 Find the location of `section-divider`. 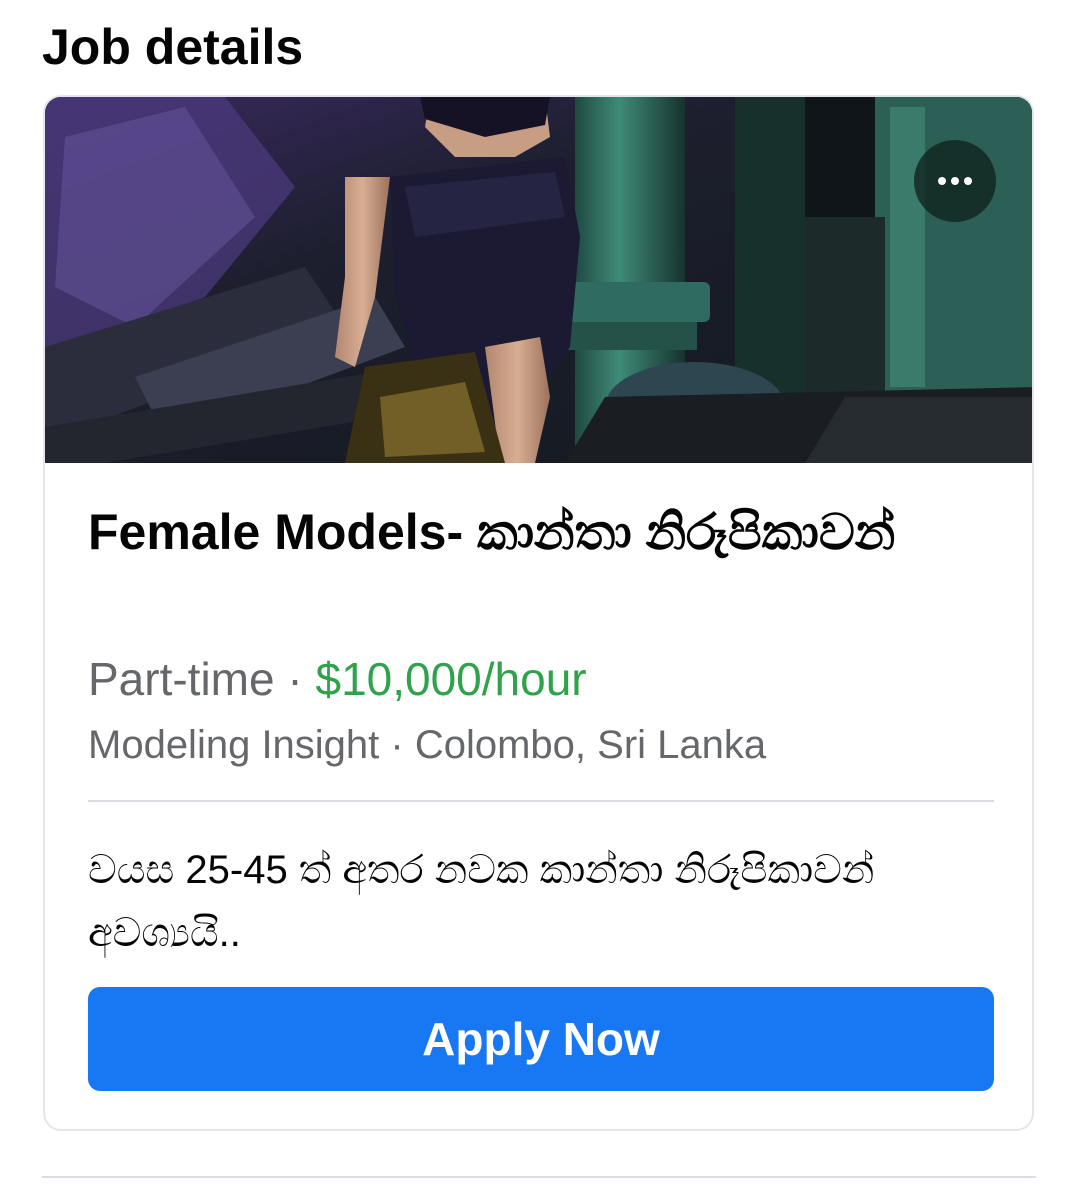

section-divider is located at coordinates (539, 1177).